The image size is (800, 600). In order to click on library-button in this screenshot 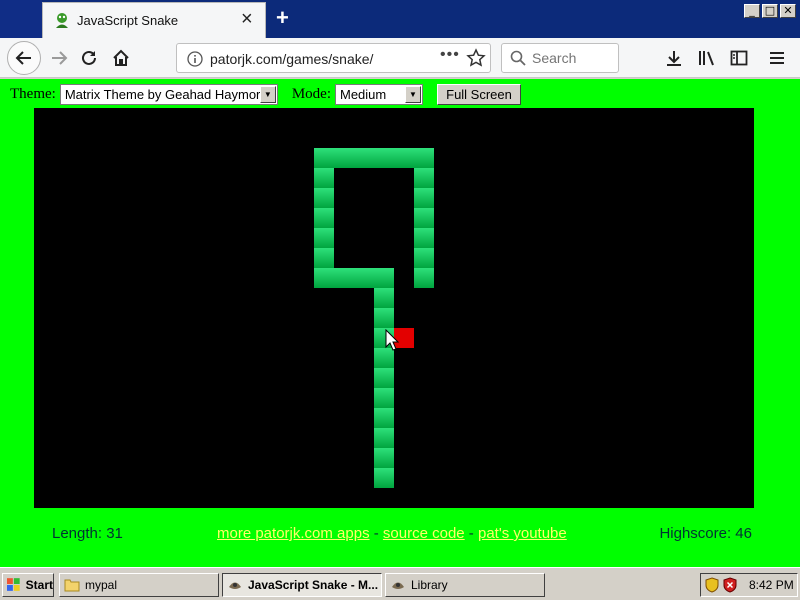, I will do `click(707, 58)`.